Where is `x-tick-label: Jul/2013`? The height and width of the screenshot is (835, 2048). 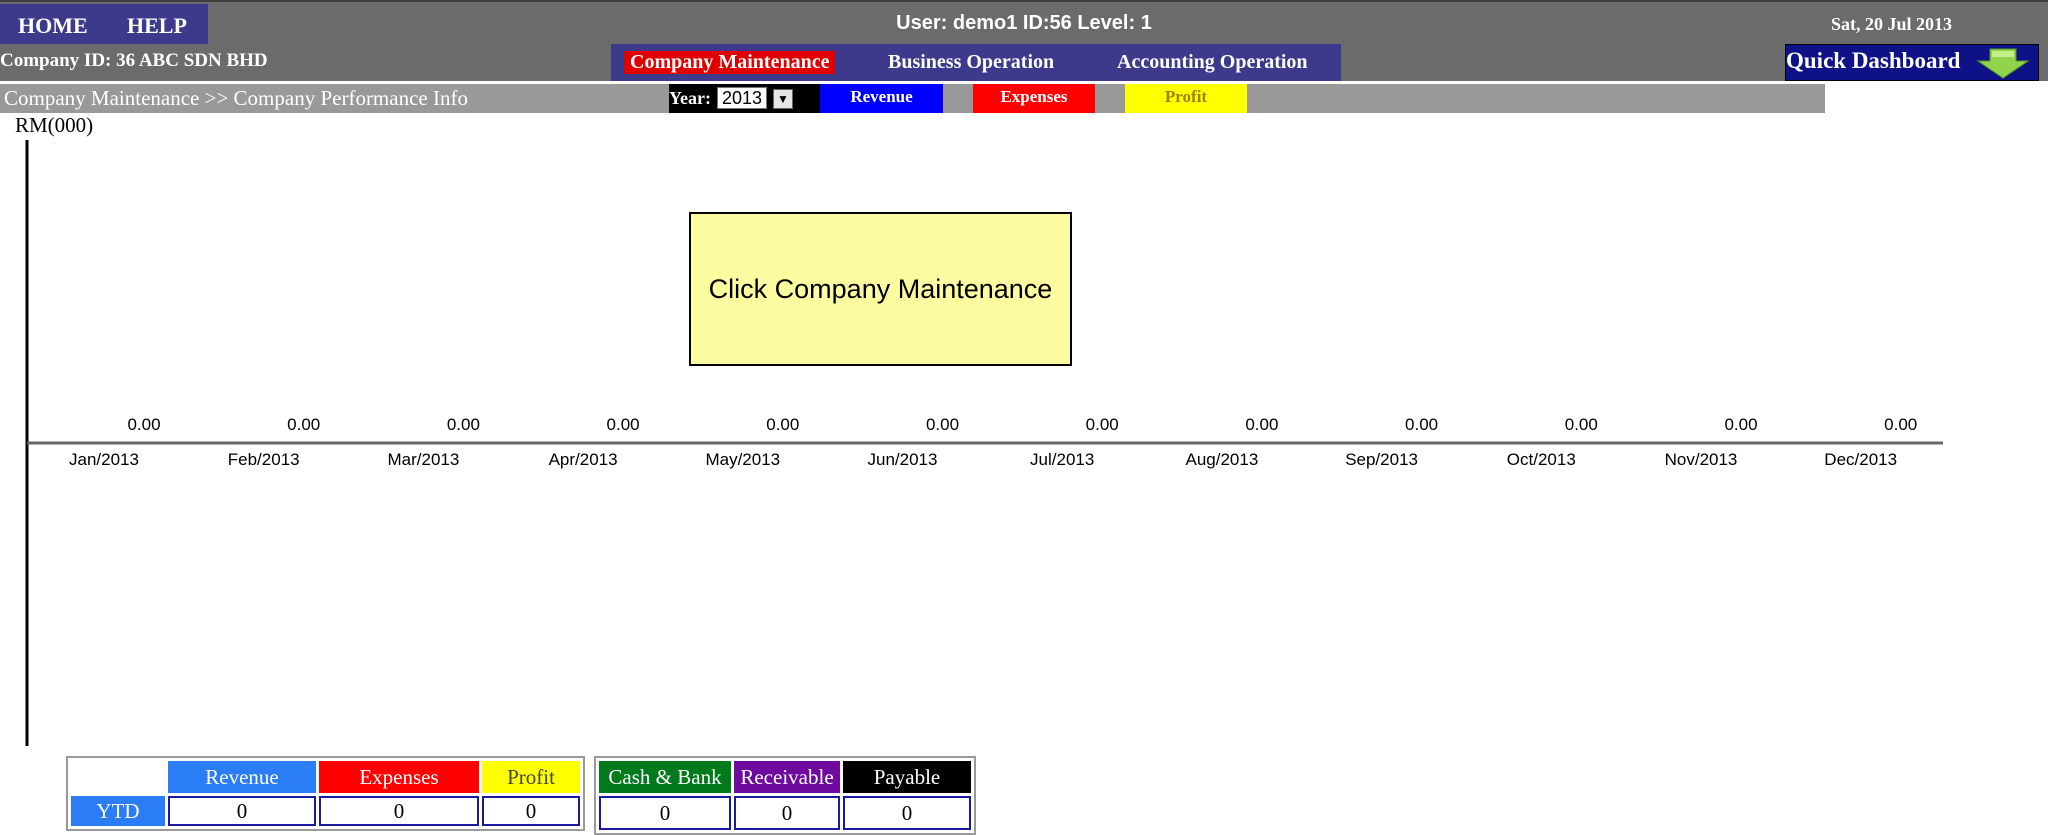 x-tick-label: Jul/2013 is located at coordinates (1062, 459).